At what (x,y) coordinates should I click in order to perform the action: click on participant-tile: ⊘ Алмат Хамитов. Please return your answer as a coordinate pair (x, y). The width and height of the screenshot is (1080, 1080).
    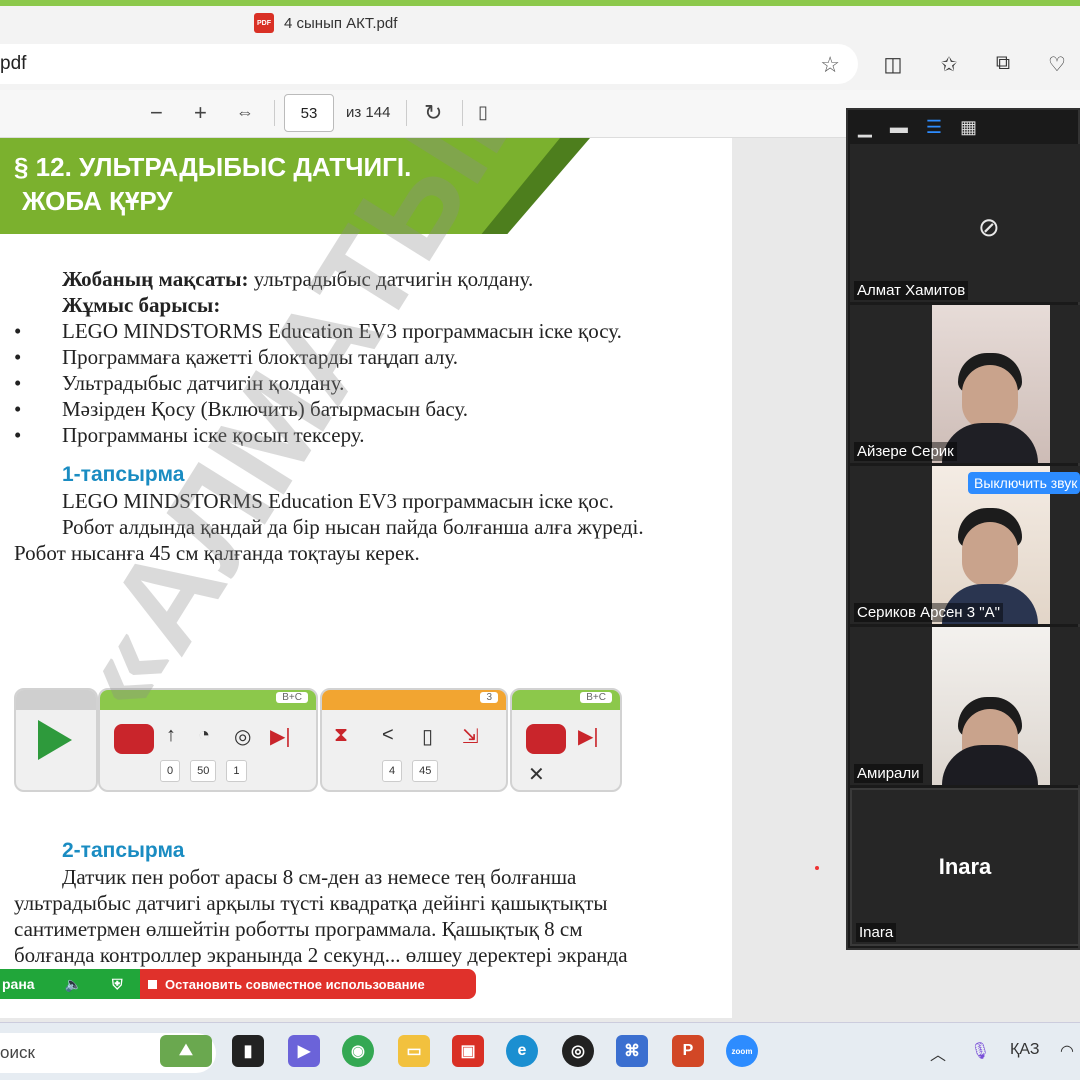
    Looking at the image, I should click on (965, 223).